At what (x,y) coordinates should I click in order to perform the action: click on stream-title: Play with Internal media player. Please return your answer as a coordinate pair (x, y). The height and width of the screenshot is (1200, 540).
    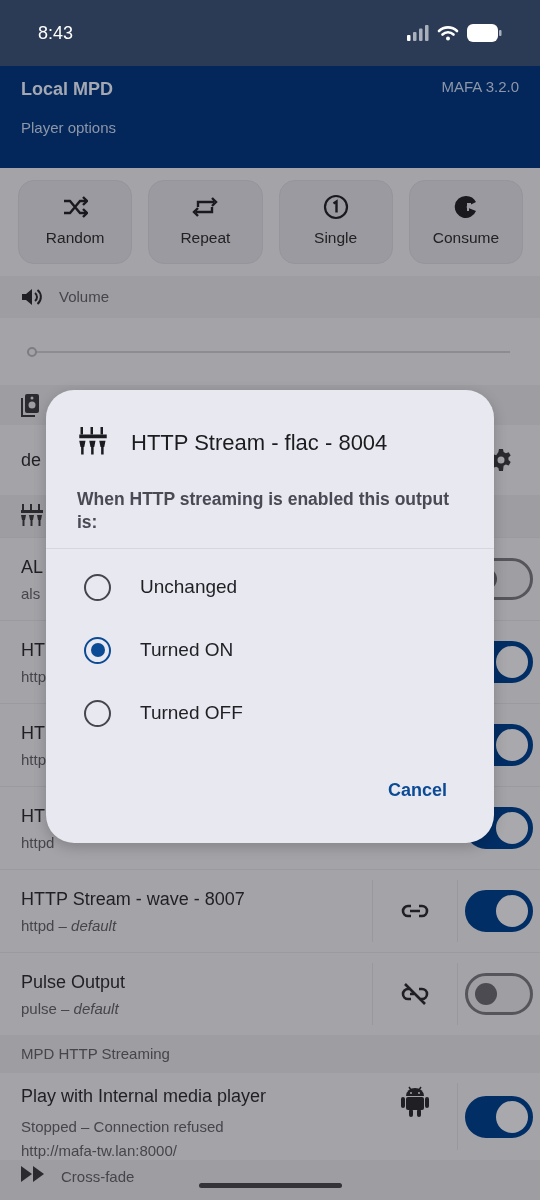
    Looking at the image, I should click on (144, 1096).